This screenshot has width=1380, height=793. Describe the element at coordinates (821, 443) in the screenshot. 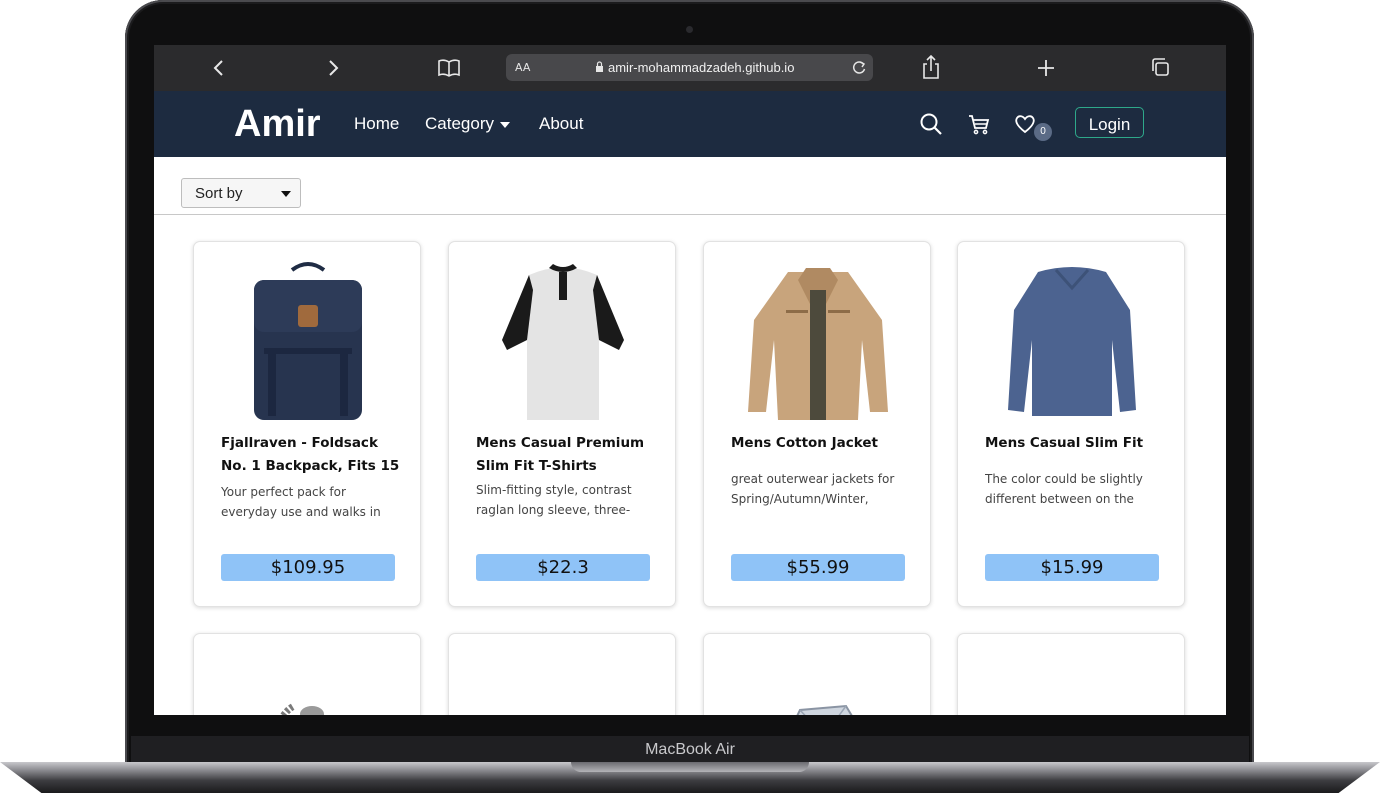

I see `product-title: Mens Cotton Jacket` at that location.